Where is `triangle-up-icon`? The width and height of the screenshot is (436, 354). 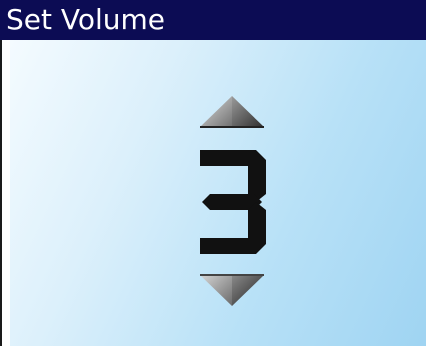
triangle-up-icon is located at coordinates (232, 112).